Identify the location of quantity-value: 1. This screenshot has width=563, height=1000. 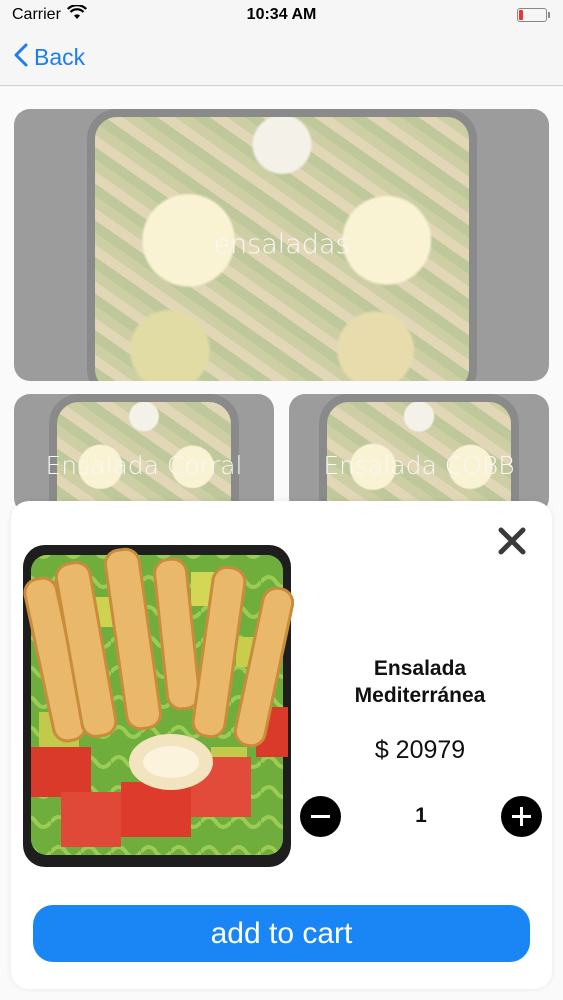
(421, 815).